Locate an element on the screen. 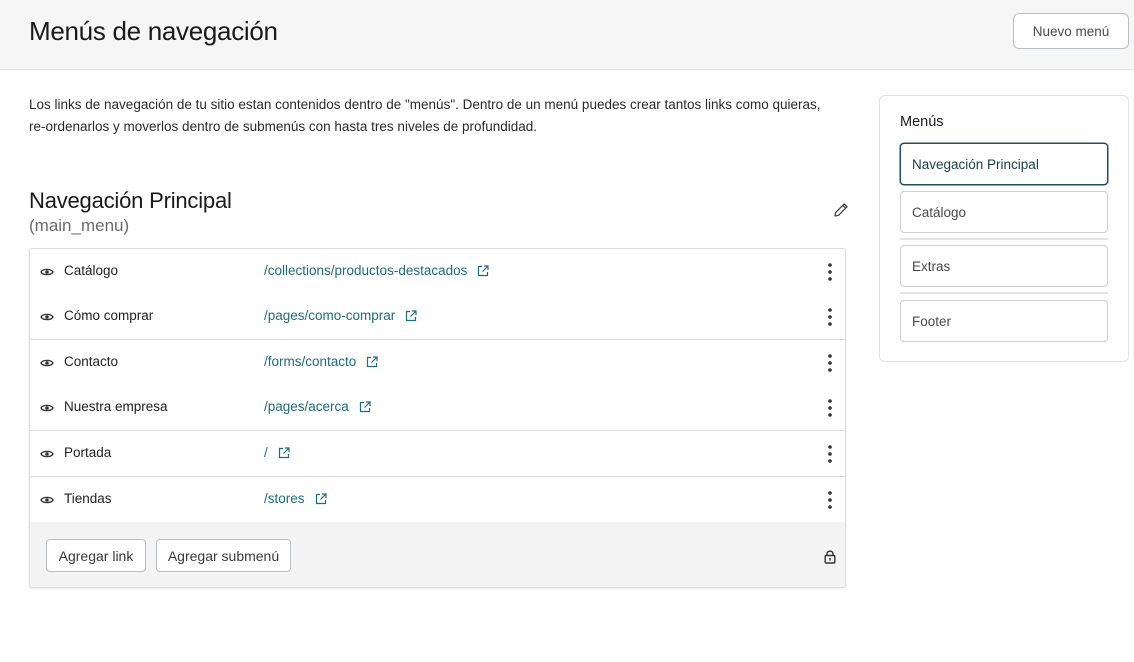 The width and height of the screenshot is (1134, 662). link-url-text: /stores is located at coordinates (284, 498).